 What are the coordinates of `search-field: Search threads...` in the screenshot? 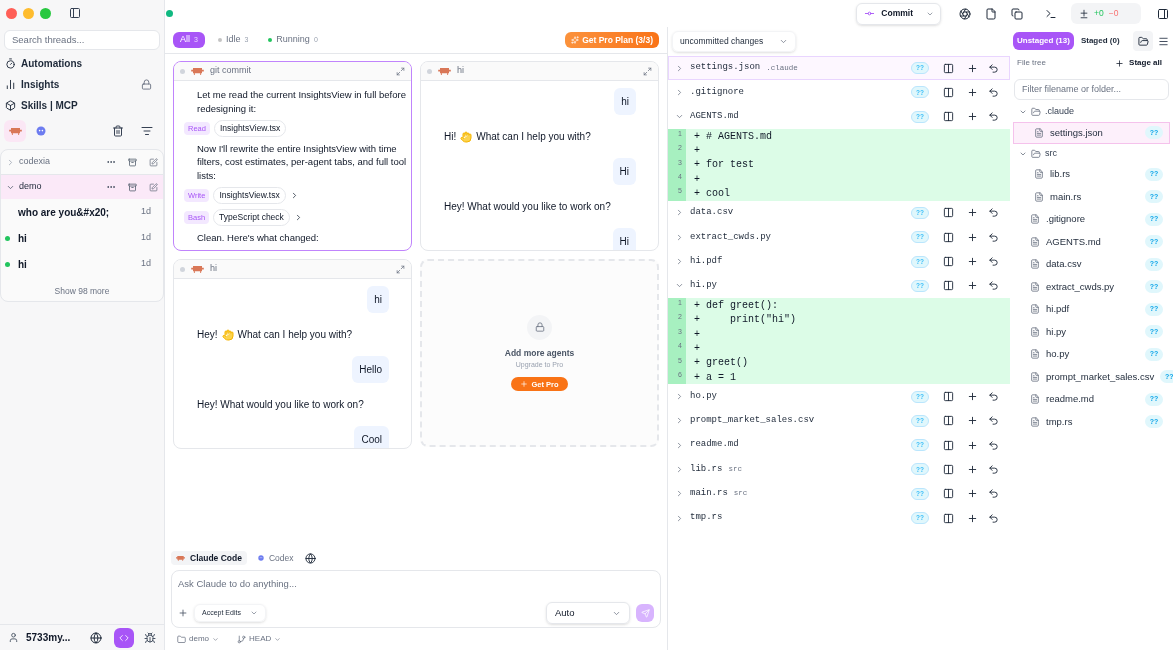 It's located at (82, 39).